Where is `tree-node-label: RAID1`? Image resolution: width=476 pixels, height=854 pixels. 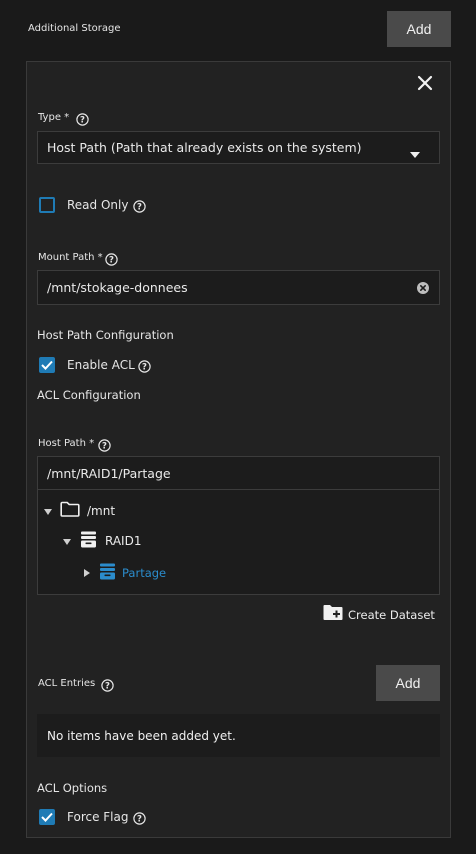 tree-node-label: RAID1 is located at coordinates (123, 541).